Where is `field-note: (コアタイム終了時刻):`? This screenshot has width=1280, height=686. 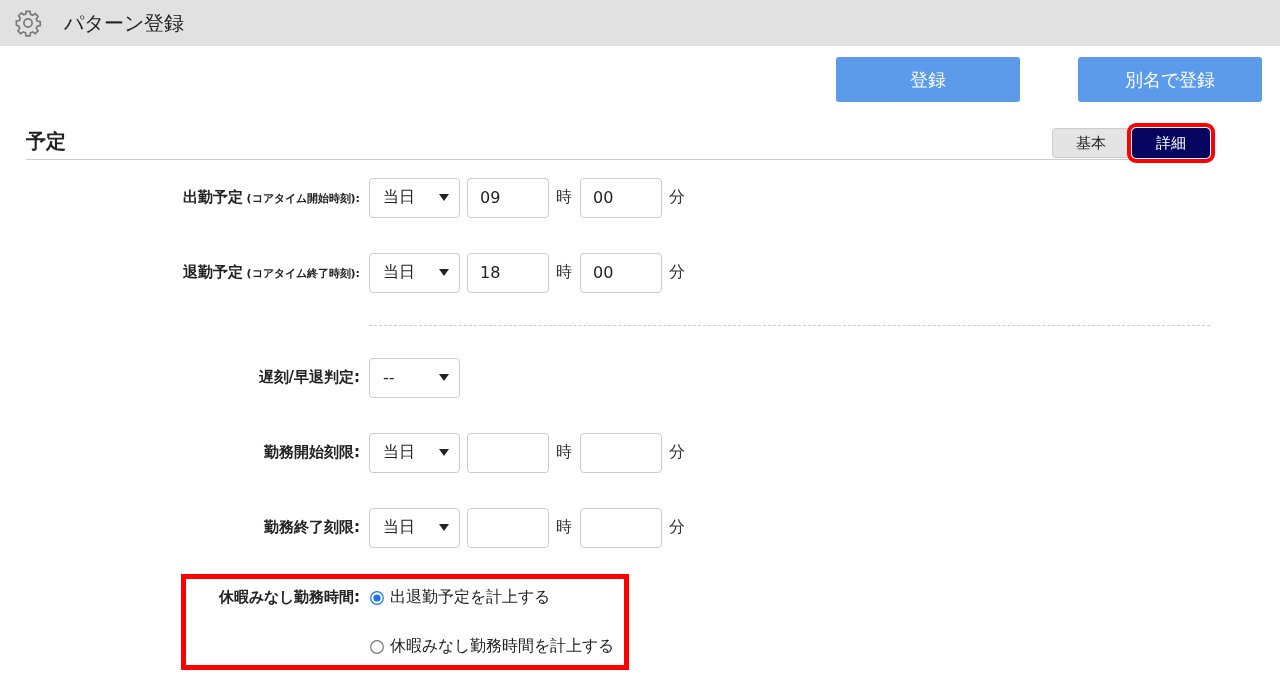 field-note: (コアタイム終了時刻): is located at coordinates (303, 273).